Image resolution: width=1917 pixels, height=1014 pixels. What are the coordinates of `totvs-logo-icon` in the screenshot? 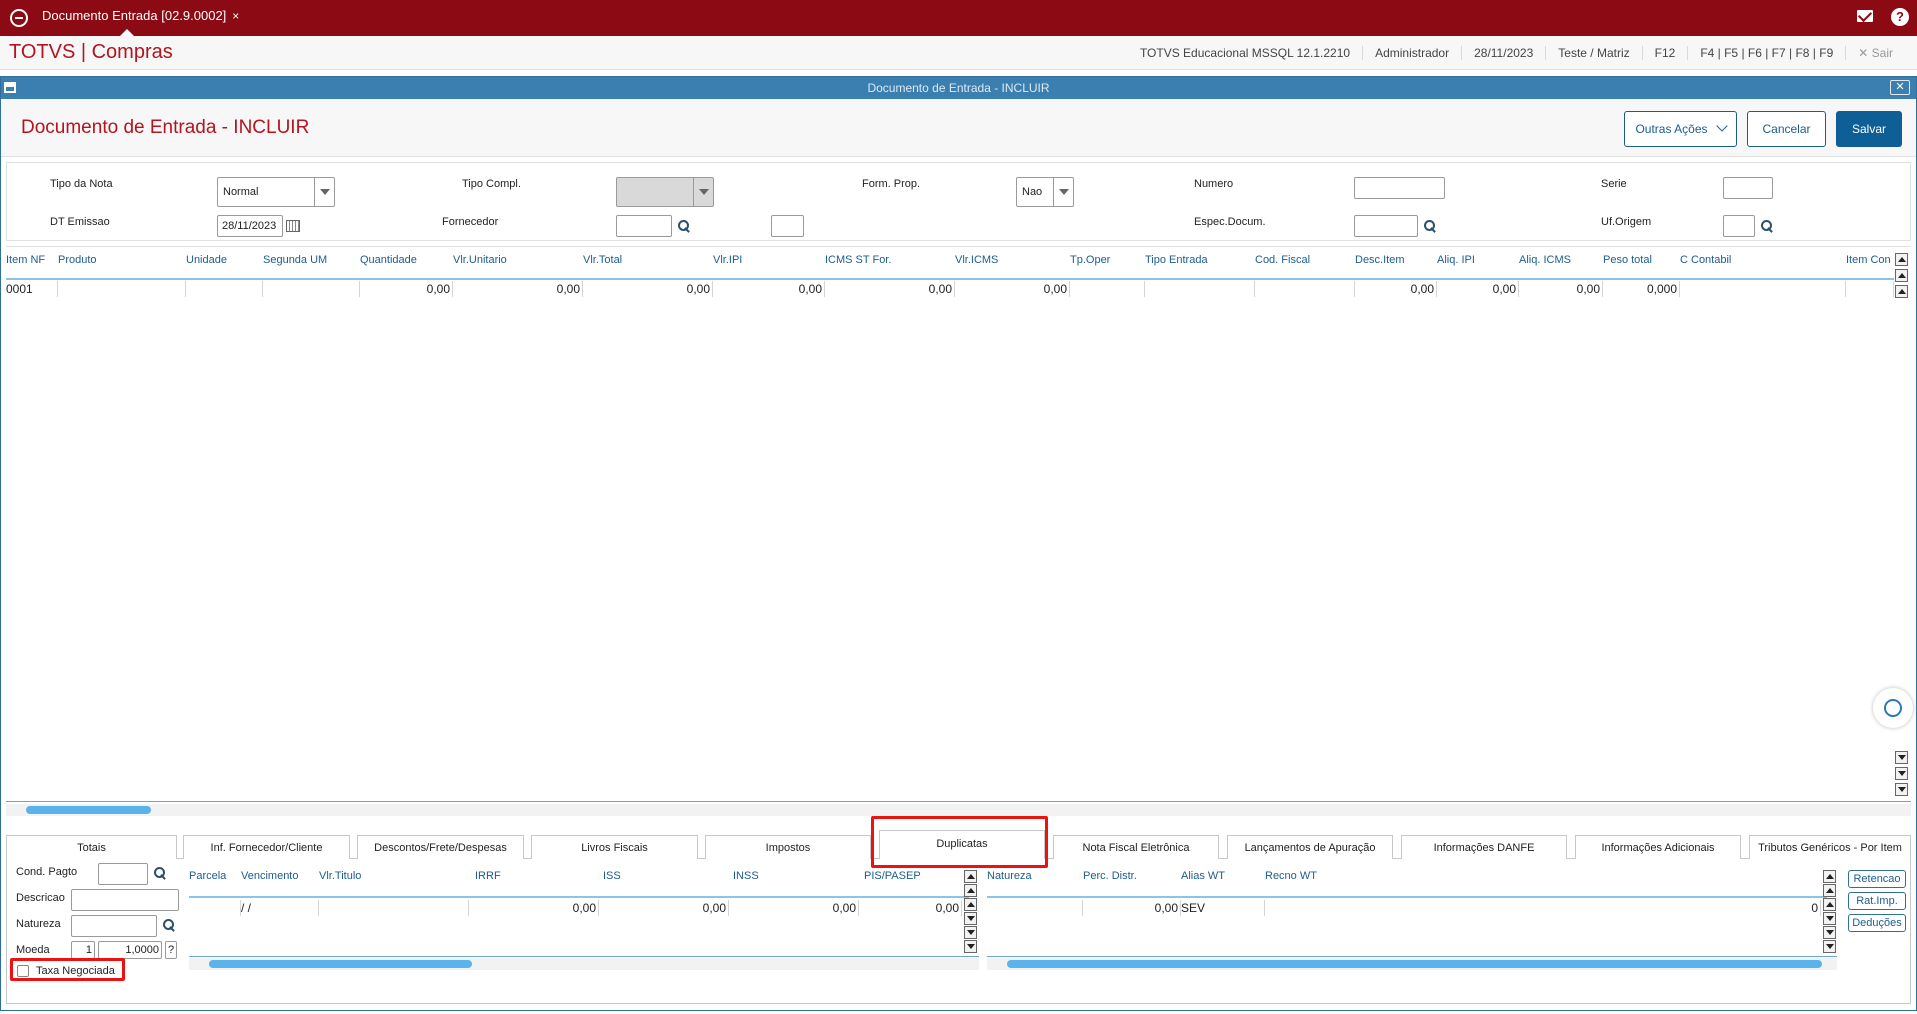 It's located at (19, 18).